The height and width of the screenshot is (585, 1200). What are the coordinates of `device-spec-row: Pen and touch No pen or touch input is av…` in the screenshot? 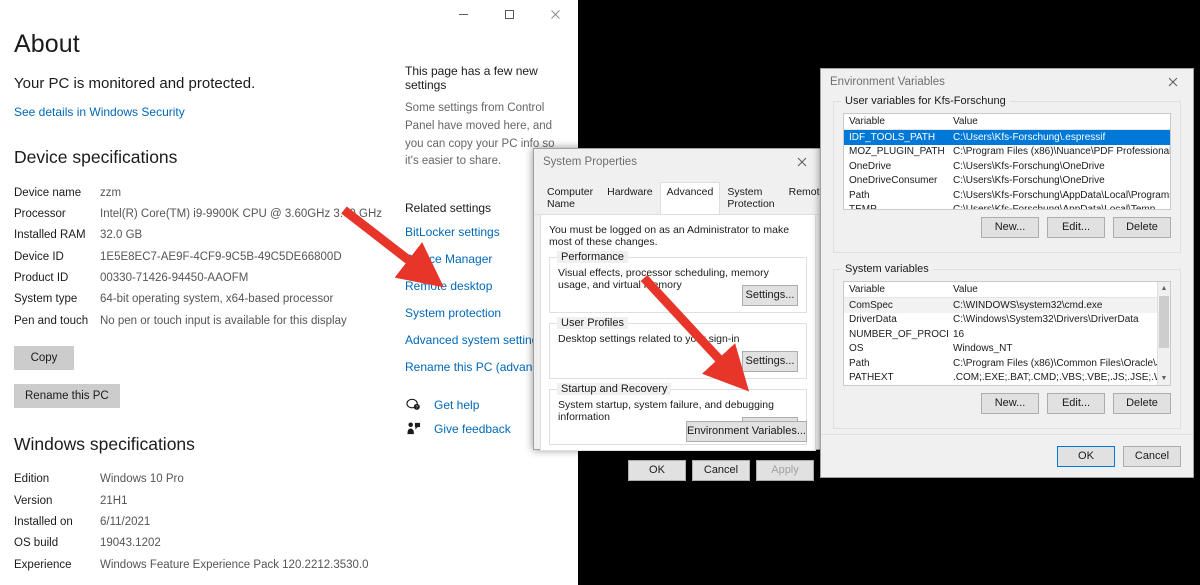 It's located at (198, 320).